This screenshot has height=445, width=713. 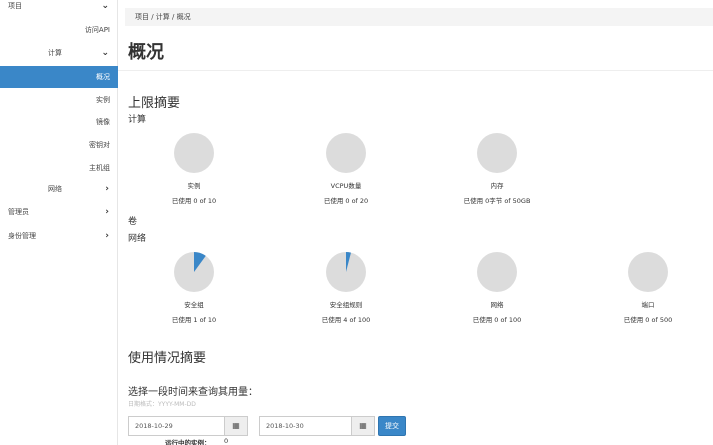 I want to click on pie-block: 安全组已使用 1 of 10, so click(x=194, y=287).